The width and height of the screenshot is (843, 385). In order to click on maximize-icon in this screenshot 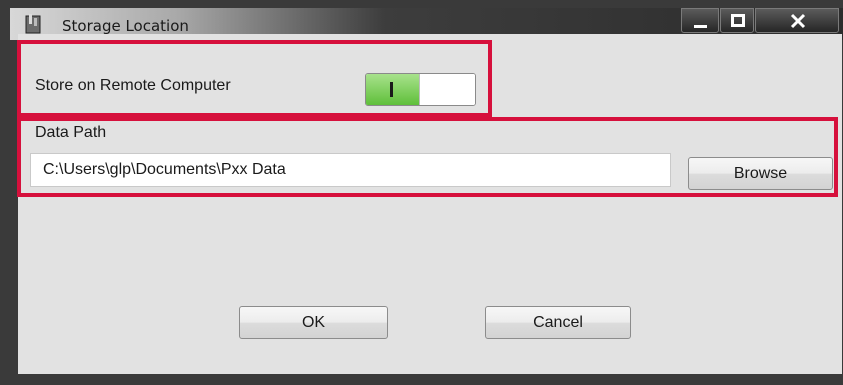, I will do `click(738, 20)`.